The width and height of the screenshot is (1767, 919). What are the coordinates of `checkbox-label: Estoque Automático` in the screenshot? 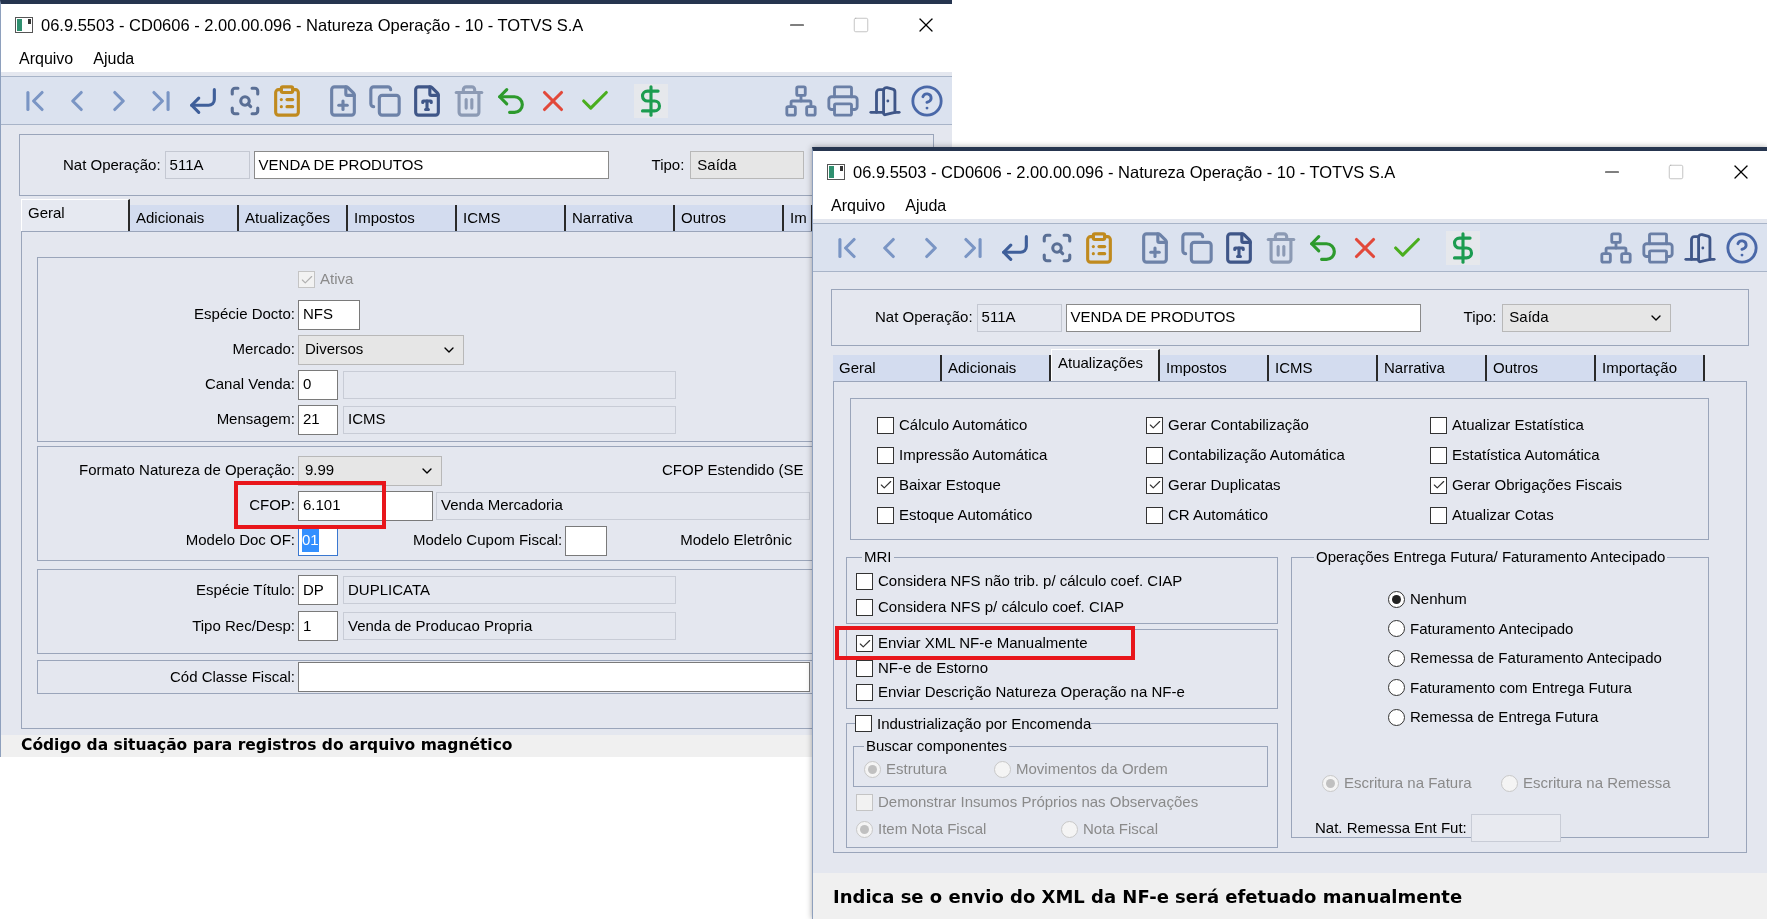 It's located at (966, 515).